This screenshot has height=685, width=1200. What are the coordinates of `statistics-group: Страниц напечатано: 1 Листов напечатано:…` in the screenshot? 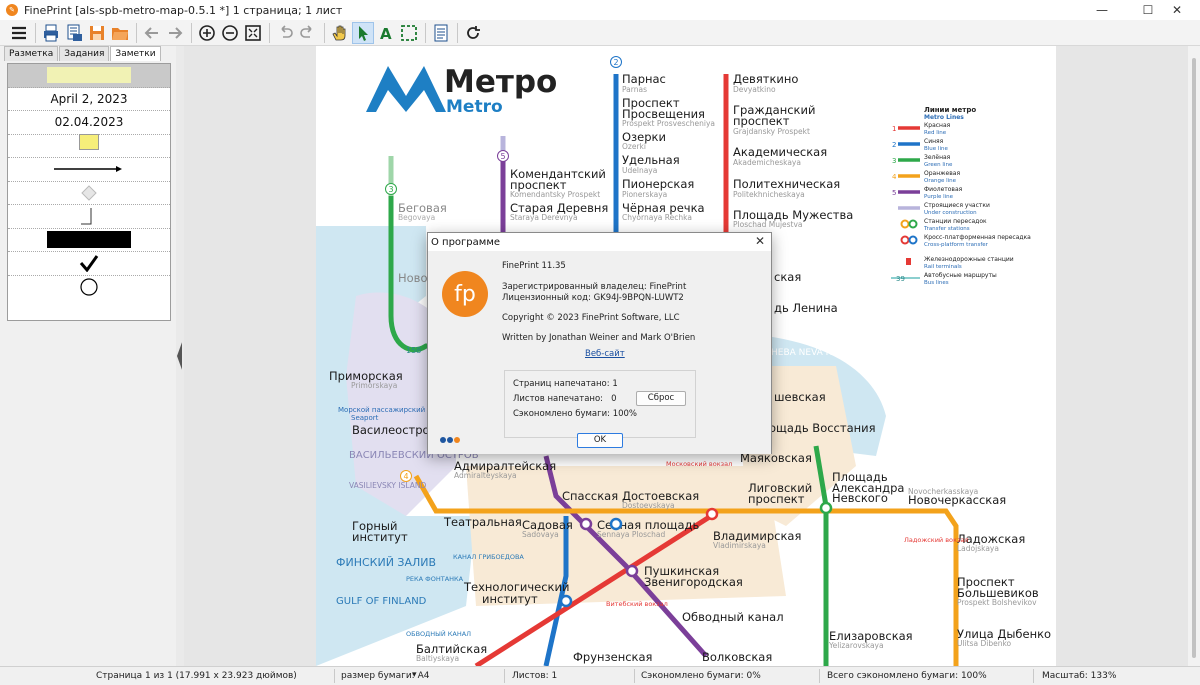 It's located at (600, 404).